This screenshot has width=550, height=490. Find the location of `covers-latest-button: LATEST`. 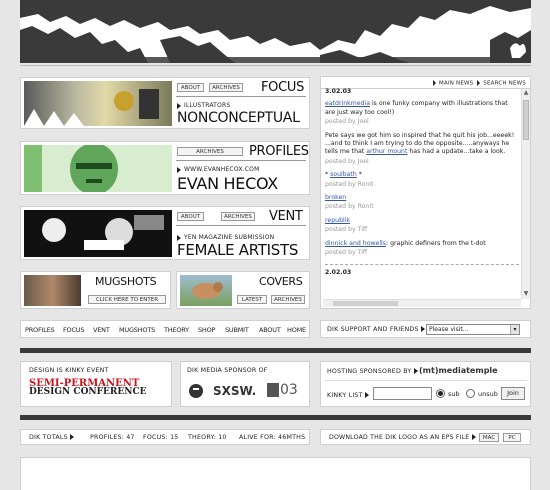

covers-latest-button: LATEST is located at coordinates (252, 299).